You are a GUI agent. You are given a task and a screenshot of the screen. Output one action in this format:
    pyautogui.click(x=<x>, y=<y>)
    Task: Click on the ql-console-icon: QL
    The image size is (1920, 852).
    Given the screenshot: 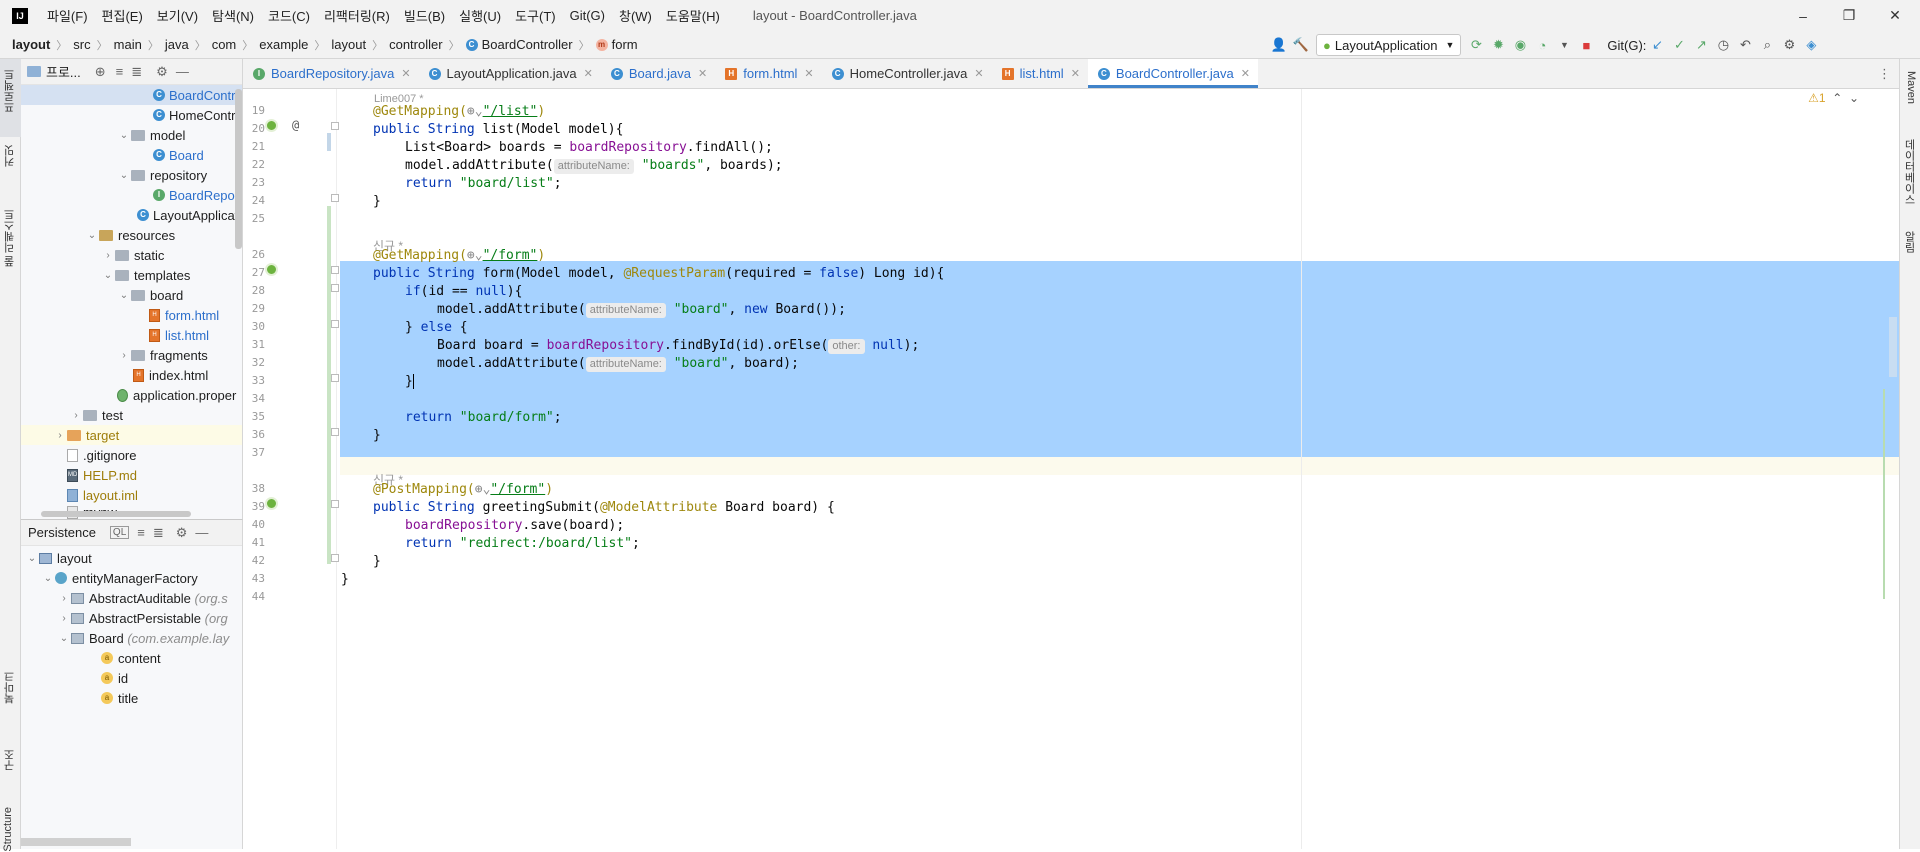 What is the action you would take?
    pyautogui.click(x=119, y=532)
    